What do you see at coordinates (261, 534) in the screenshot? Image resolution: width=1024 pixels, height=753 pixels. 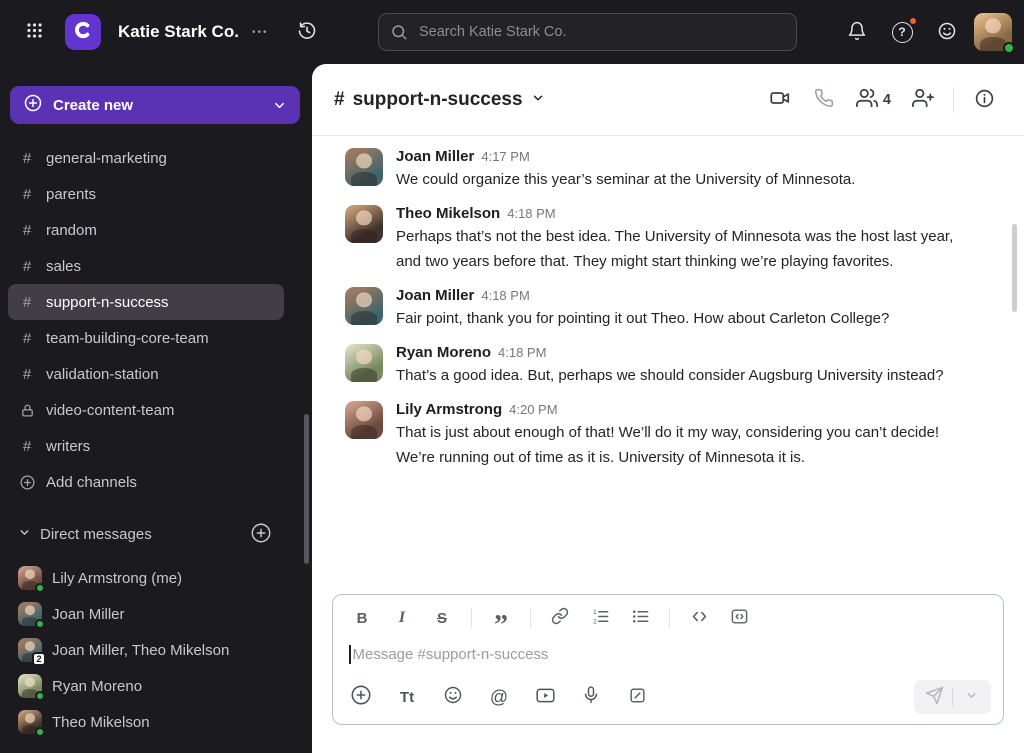 I see `new-dm-button` at bounding box center [261, 534].